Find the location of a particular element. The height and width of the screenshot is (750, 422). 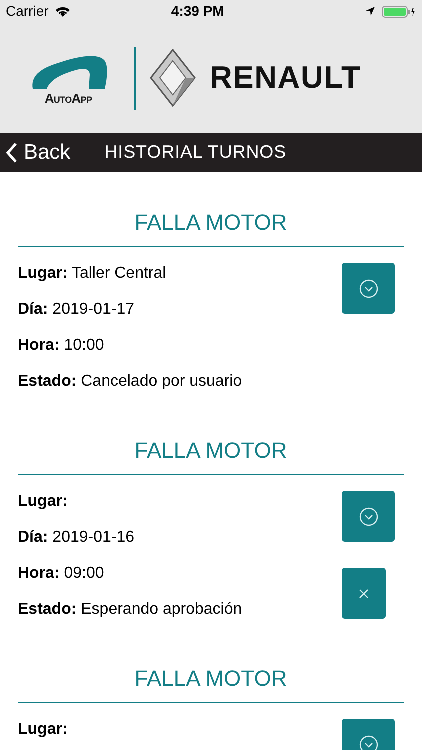

back-button: Back is located at coordinates (35, 152).